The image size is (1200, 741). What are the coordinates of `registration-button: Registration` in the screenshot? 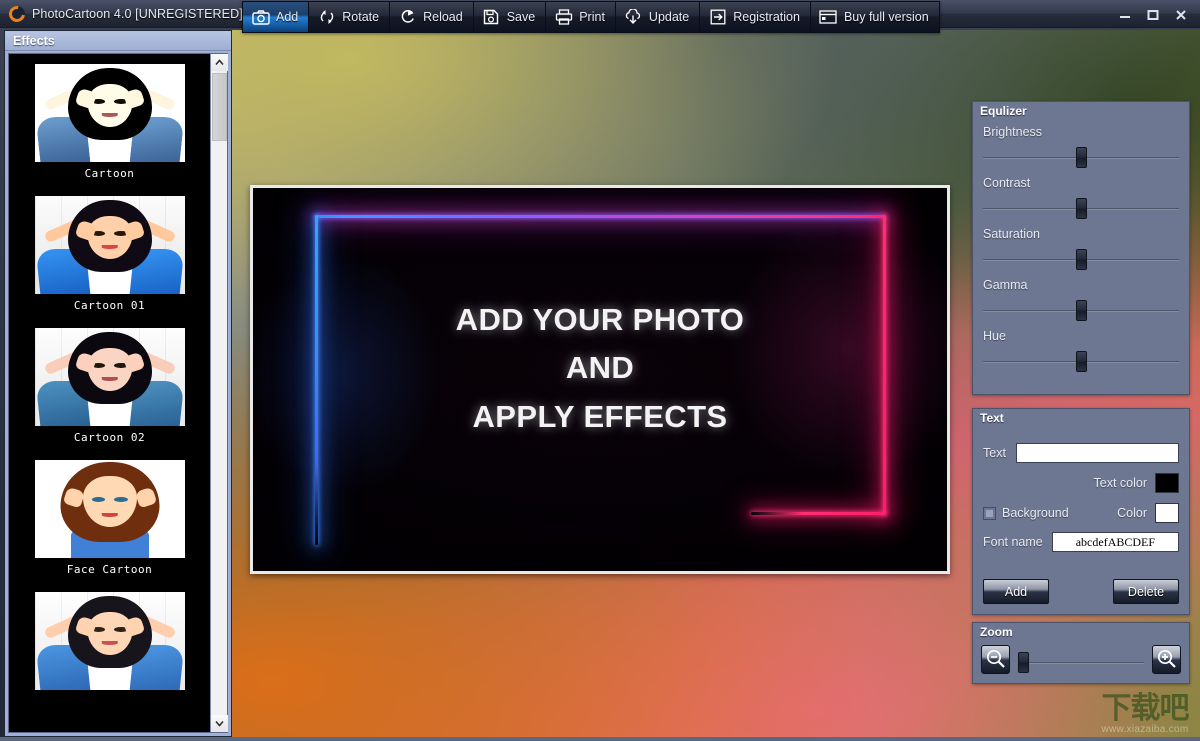 It's located at (754, 17).